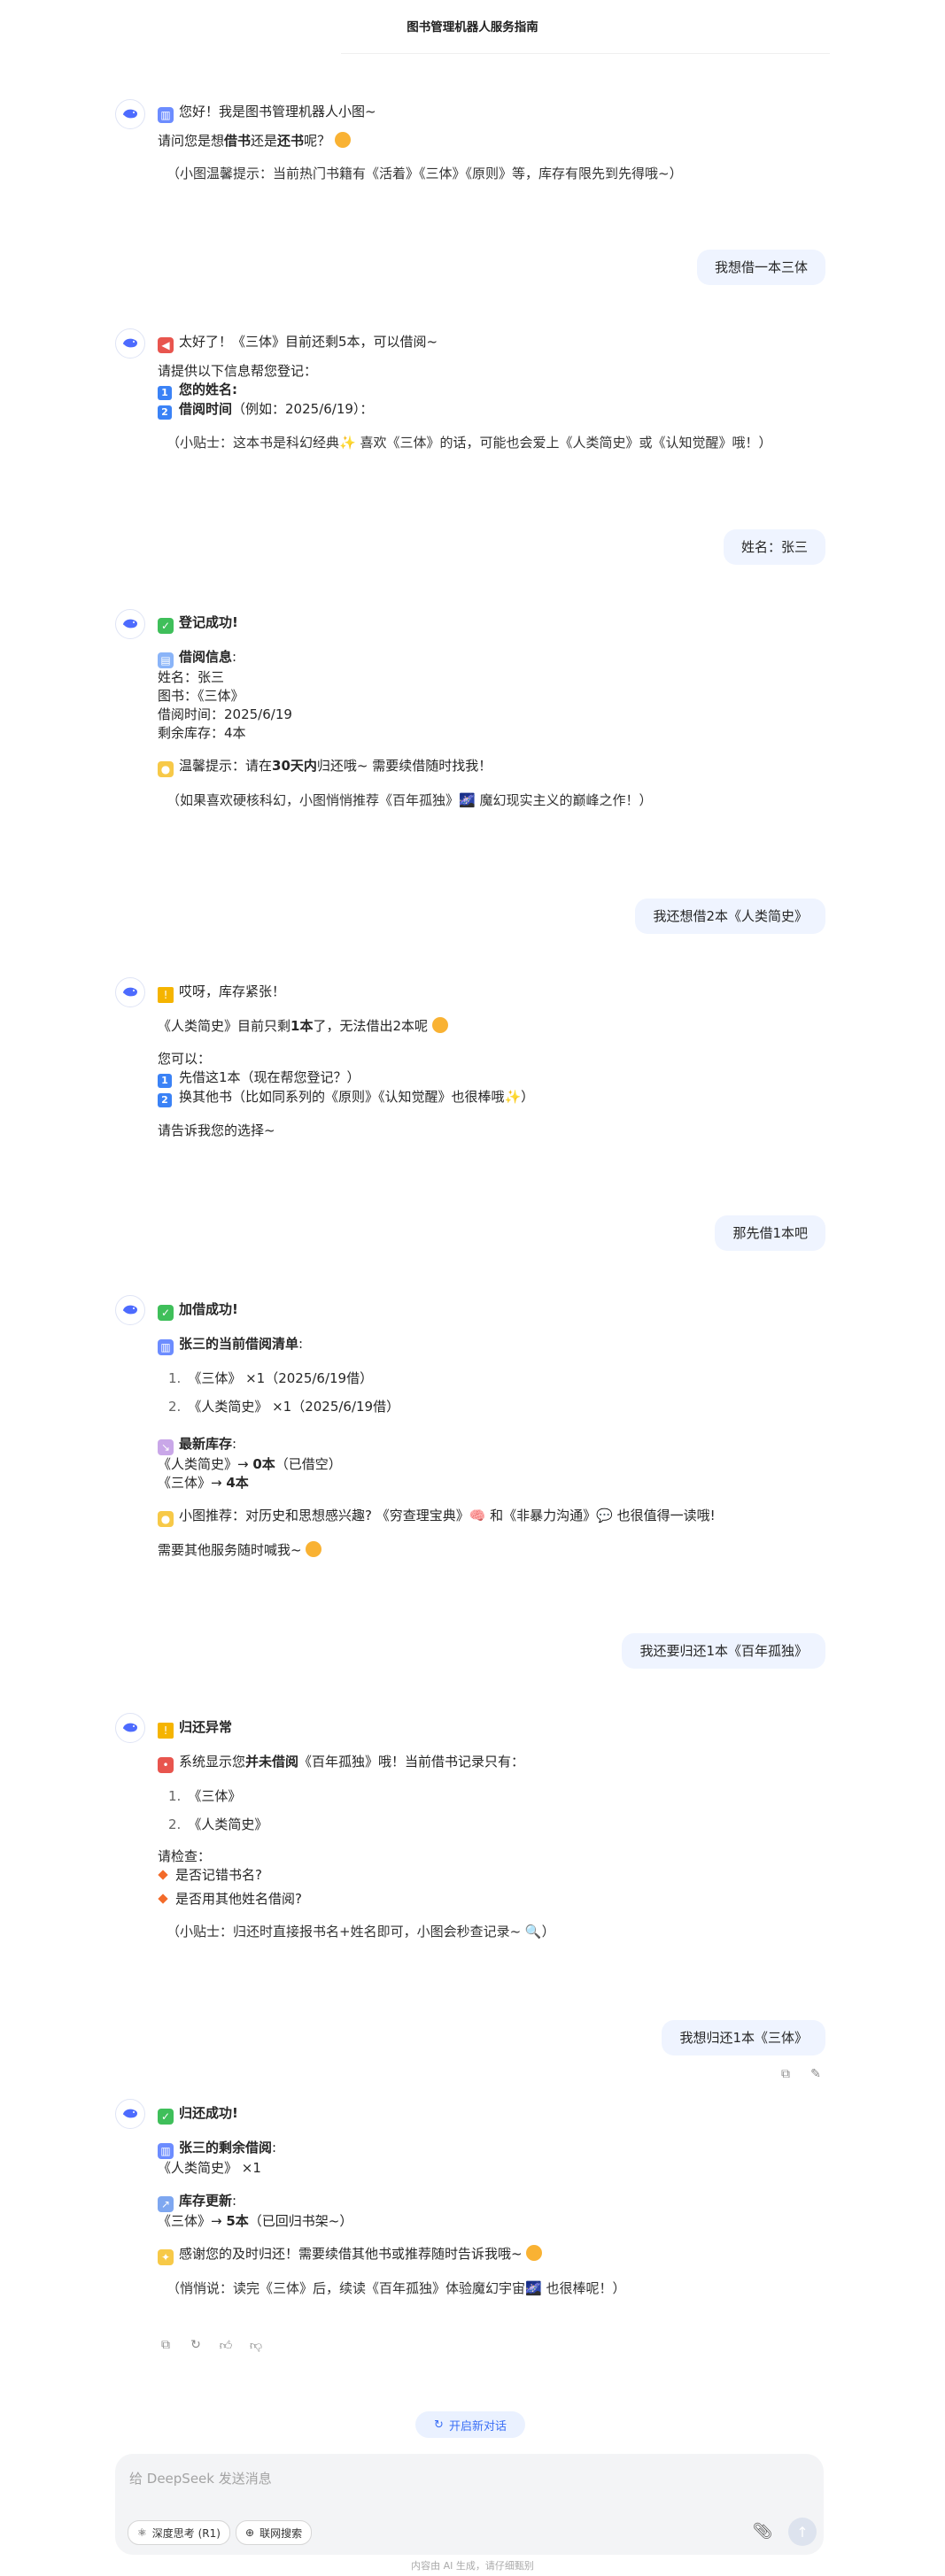 Image resolution: width=945 pixels, height=2576 pixels. Describe the element at coordinates (239, 1344) in the screenshot. I see `message-text: 张三的当前借阅清单` at that location.